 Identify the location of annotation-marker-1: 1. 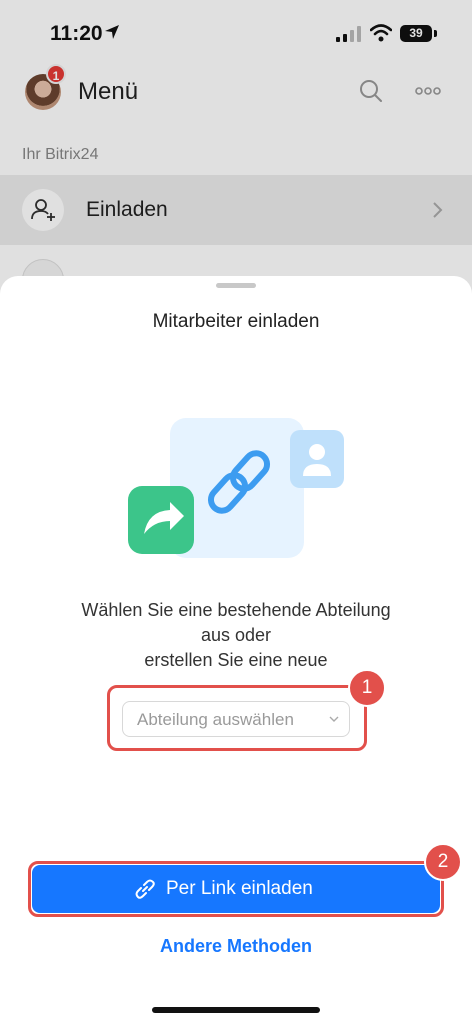
(367, 688).